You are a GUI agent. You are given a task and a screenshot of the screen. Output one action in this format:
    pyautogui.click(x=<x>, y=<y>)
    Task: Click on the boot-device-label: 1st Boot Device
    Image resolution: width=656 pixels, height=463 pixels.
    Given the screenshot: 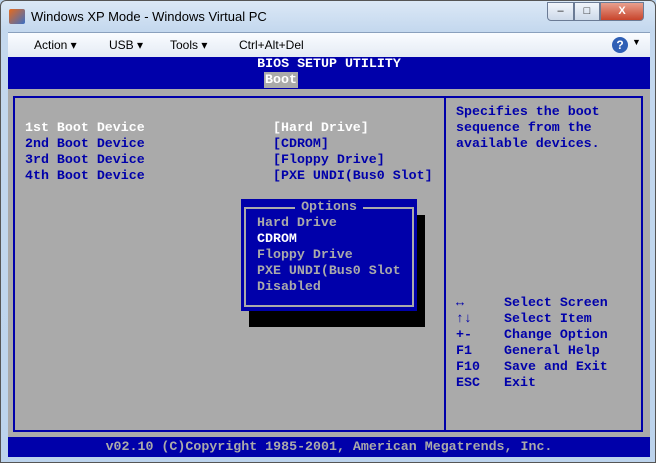 What is the action you would take?
    pyautogui.click(x=85, y=128)
    